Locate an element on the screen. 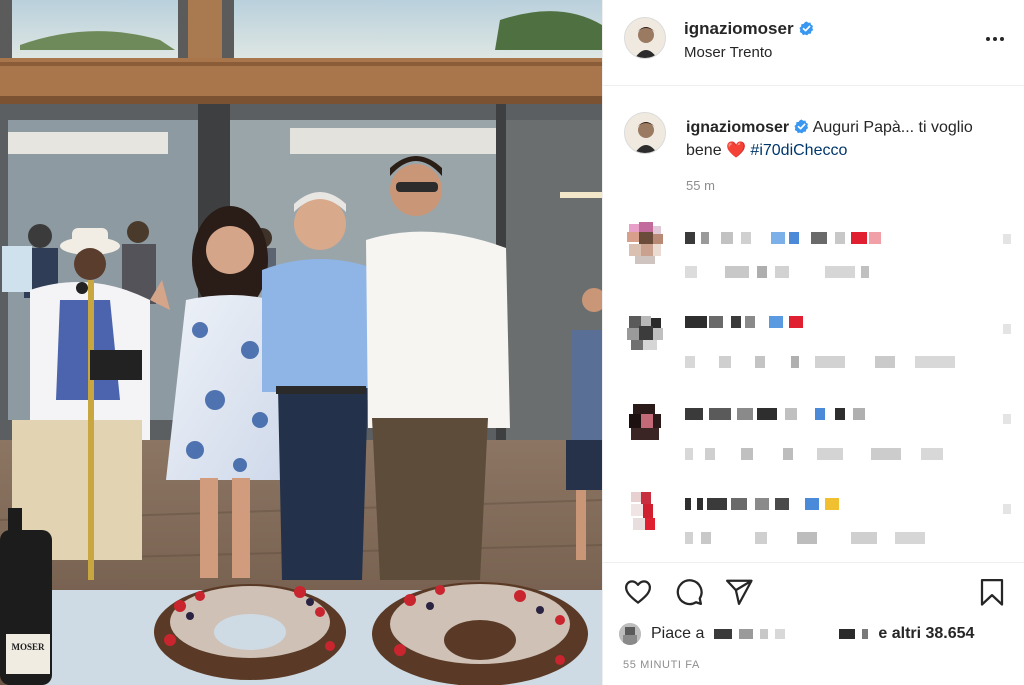 Image resolution: width=1024 pixels, height=685 pixels. pixelated-liker-name is located at coordinates (791, 634).